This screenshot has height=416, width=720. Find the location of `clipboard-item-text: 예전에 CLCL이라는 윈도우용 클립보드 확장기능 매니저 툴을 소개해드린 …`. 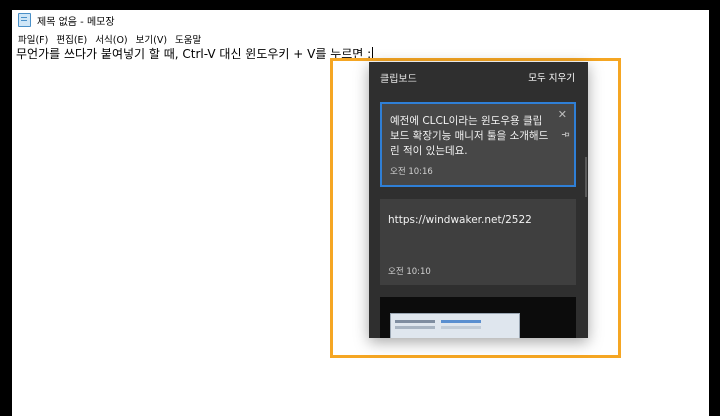

clipboard-item-text: 예전에 CLCL이라는 윈도우용 클립보드 확장기능 매니저 툴을 소개해드린 … is located at coordinates (469, 136).